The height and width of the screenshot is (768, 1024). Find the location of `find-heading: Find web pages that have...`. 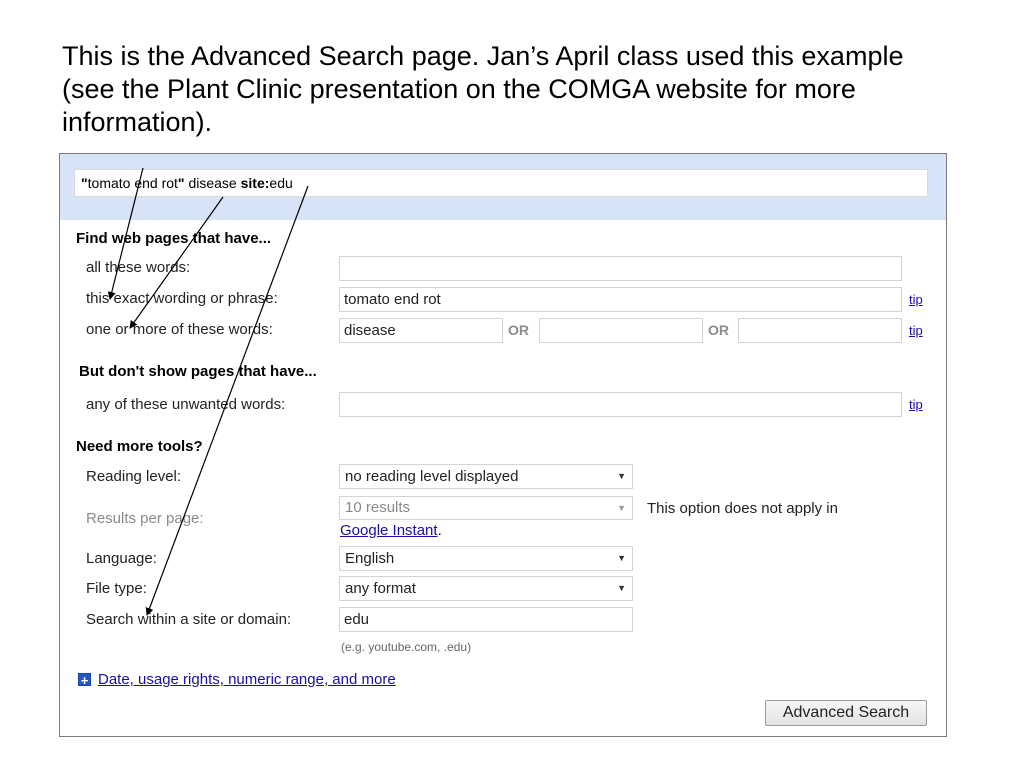

find-heading: Find web pages that have... is located at coordinates (174, 238).